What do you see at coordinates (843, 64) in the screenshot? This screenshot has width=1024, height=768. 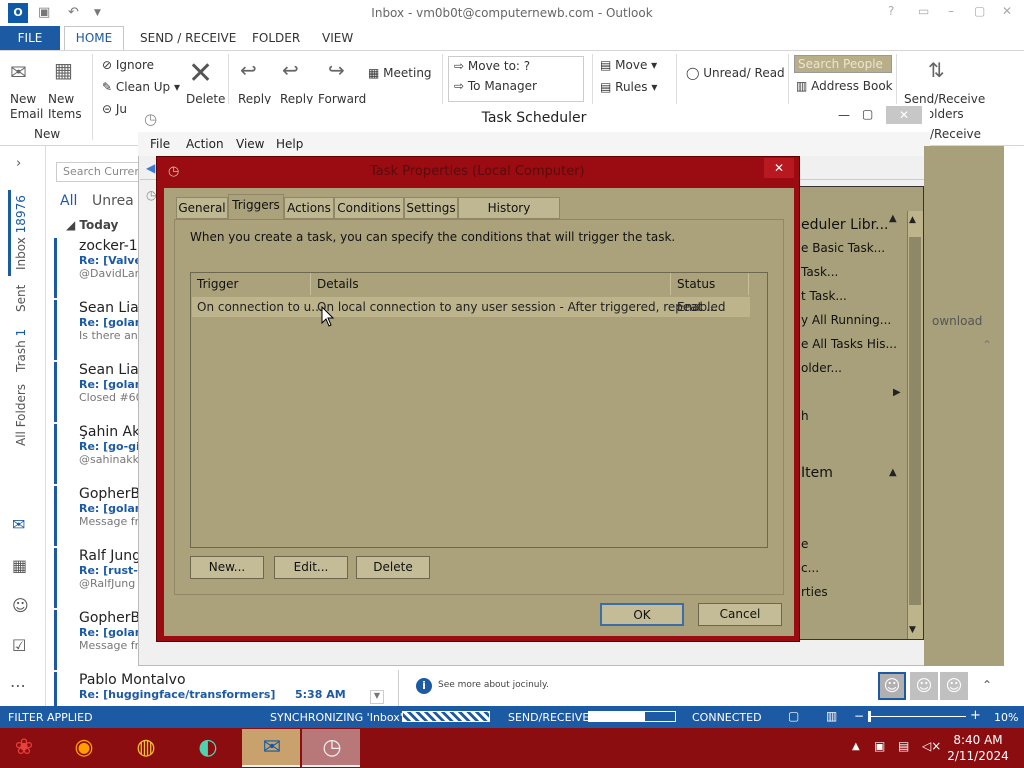 I see `search-people-input: Search People` at bounding box center [843, 64].